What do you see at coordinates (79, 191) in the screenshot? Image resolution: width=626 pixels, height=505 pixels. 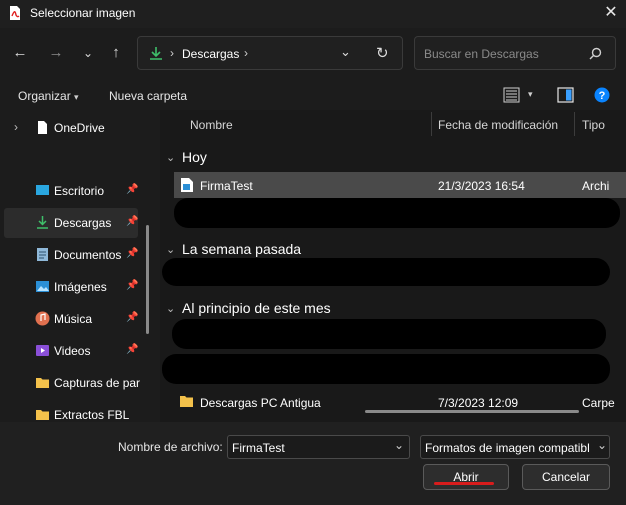 I see `sidebar-item-label: Escritorio` at bounding box center [79, 191].